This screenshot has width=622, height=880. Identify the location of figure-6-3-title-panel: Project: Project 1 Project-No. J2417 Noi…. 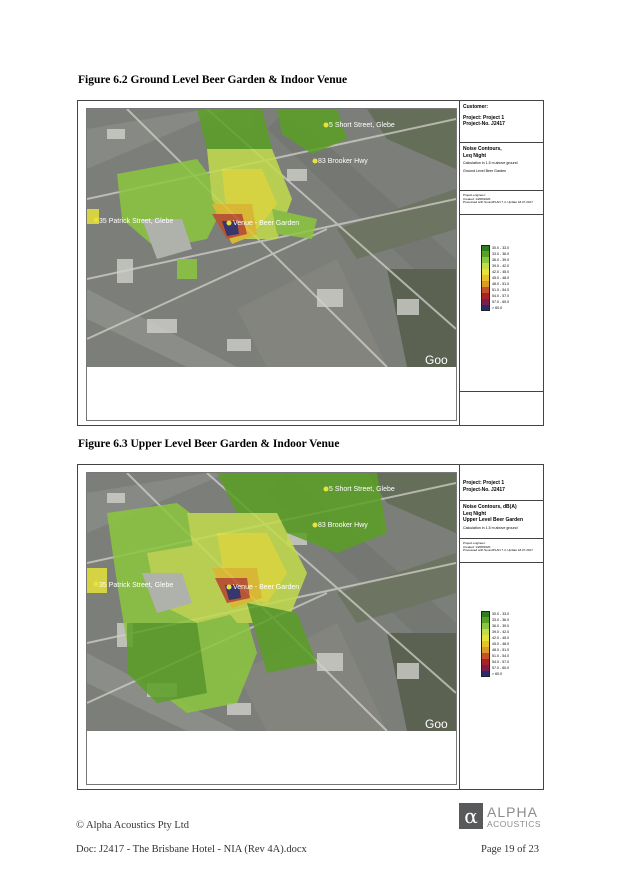
(501, 627).